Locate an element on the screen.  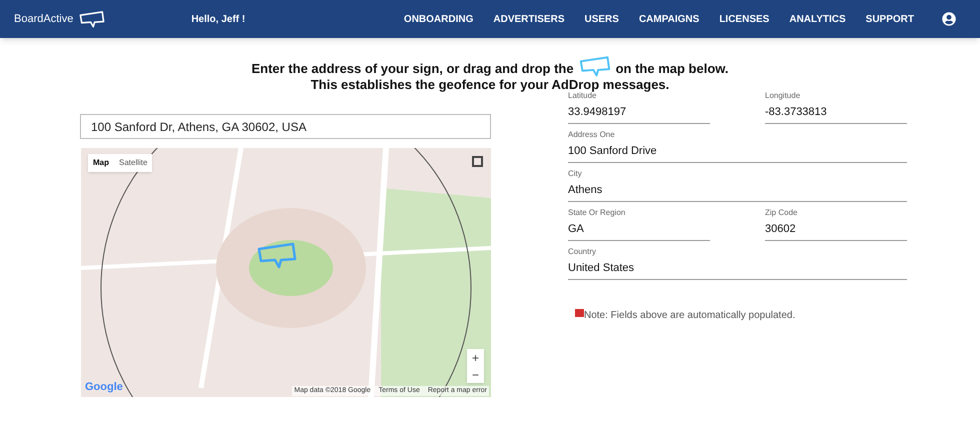
nav-link: ANALYTICS is located at coordinates (817, 19).